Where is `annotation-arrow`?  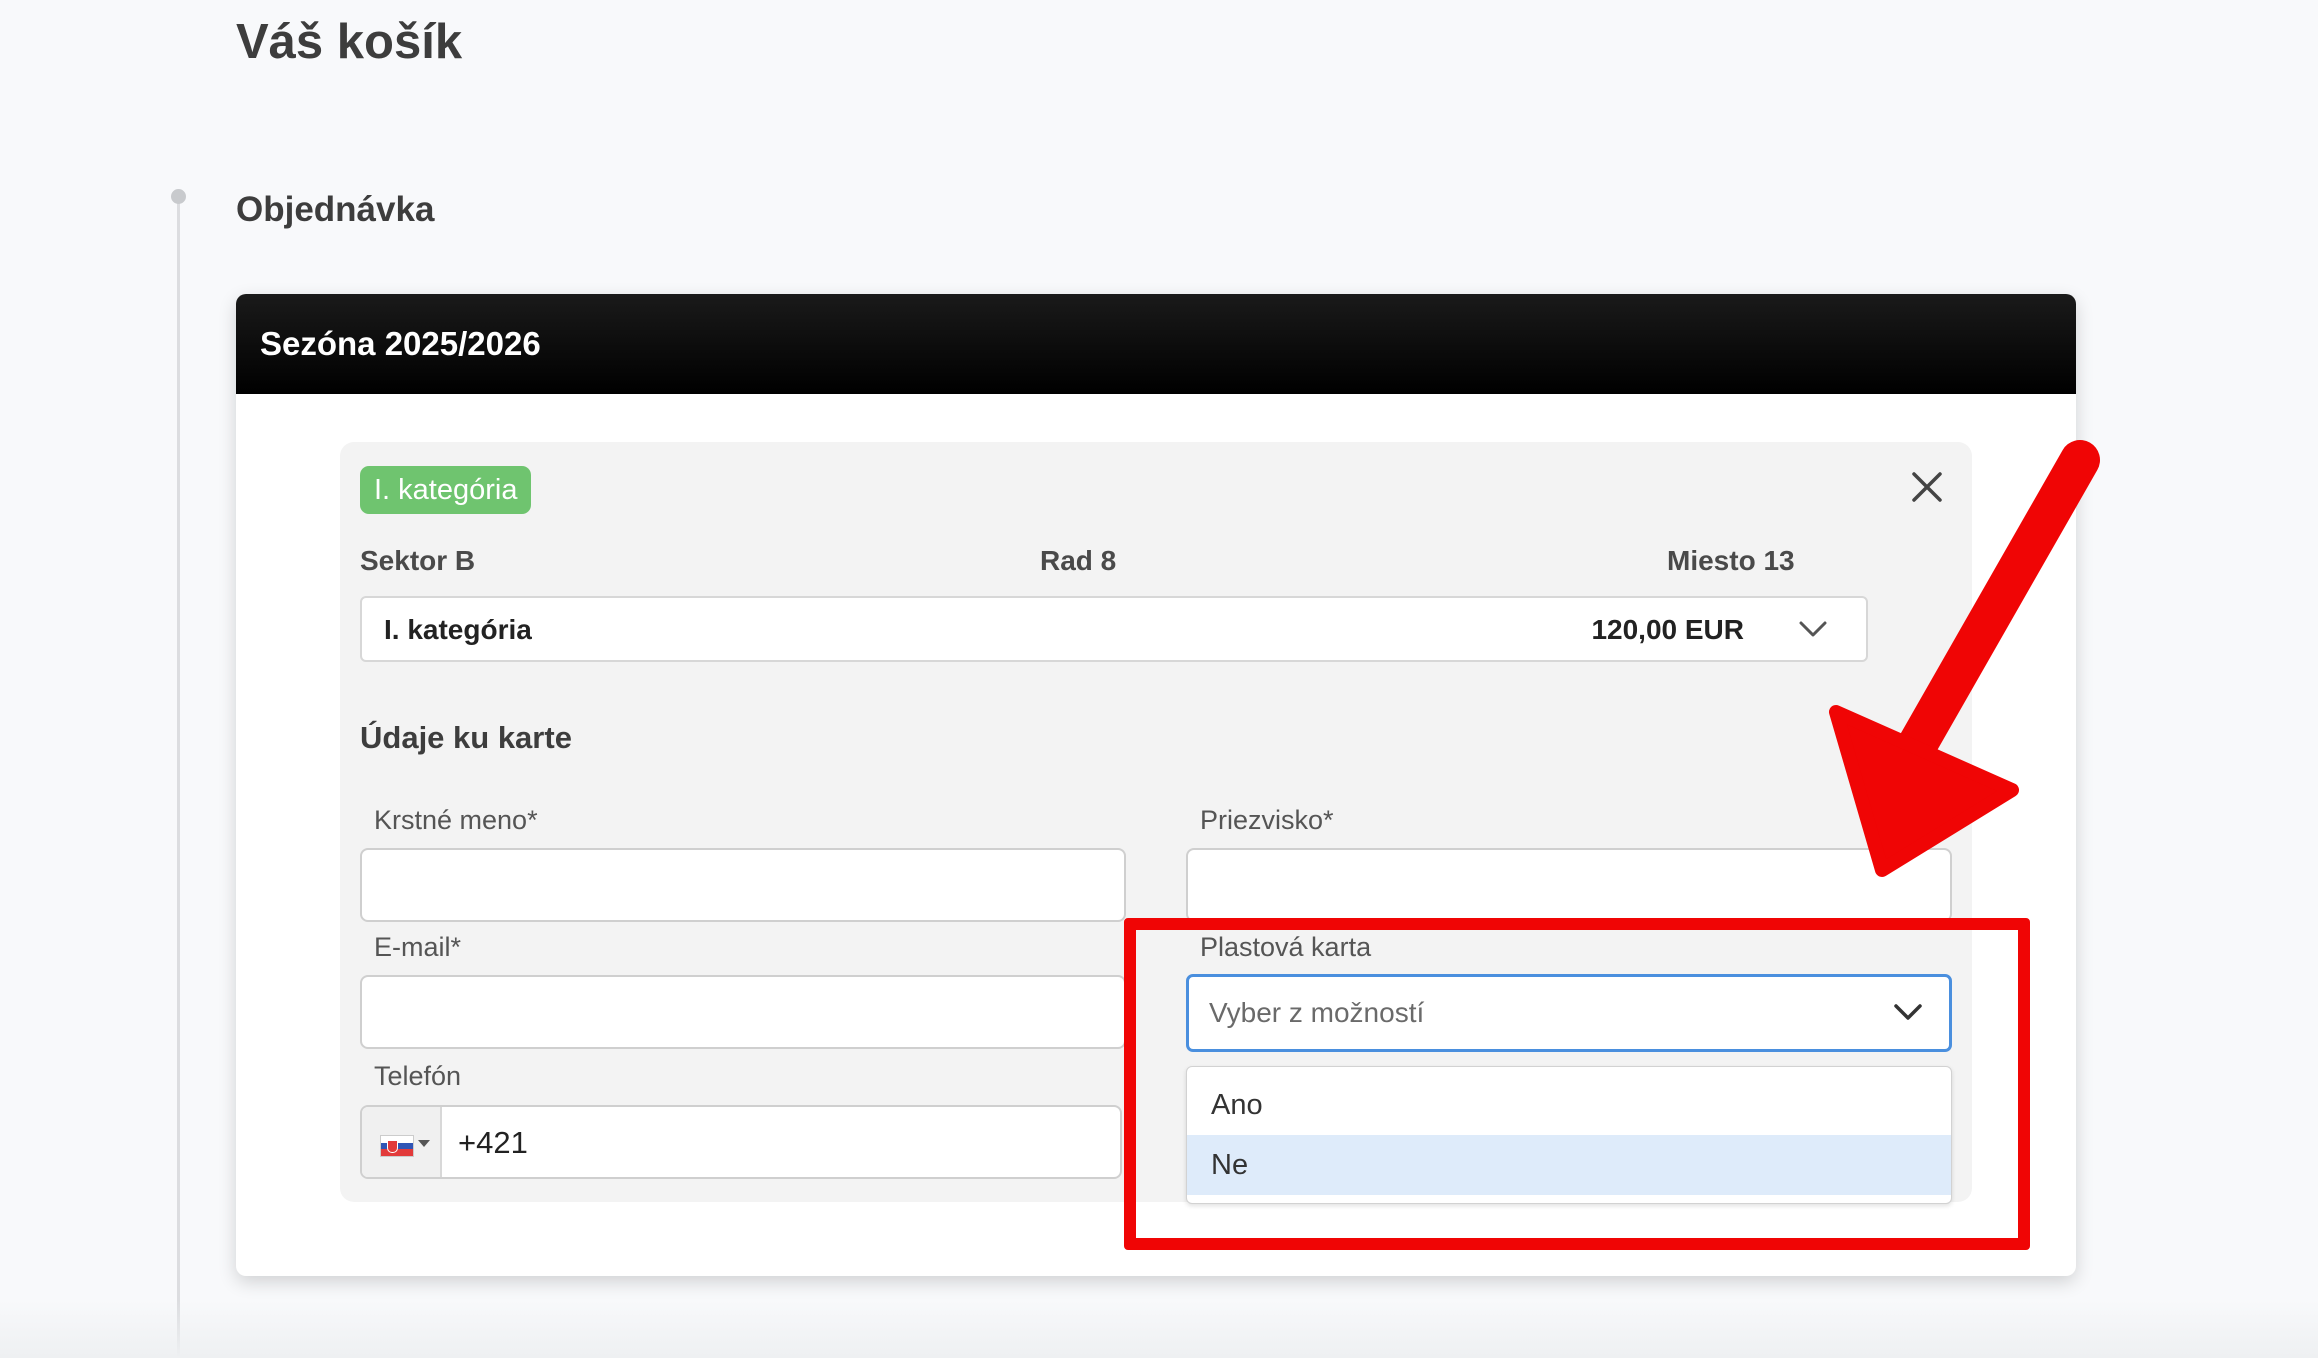
annotation-arrow is located at coordinates (1964, 658).